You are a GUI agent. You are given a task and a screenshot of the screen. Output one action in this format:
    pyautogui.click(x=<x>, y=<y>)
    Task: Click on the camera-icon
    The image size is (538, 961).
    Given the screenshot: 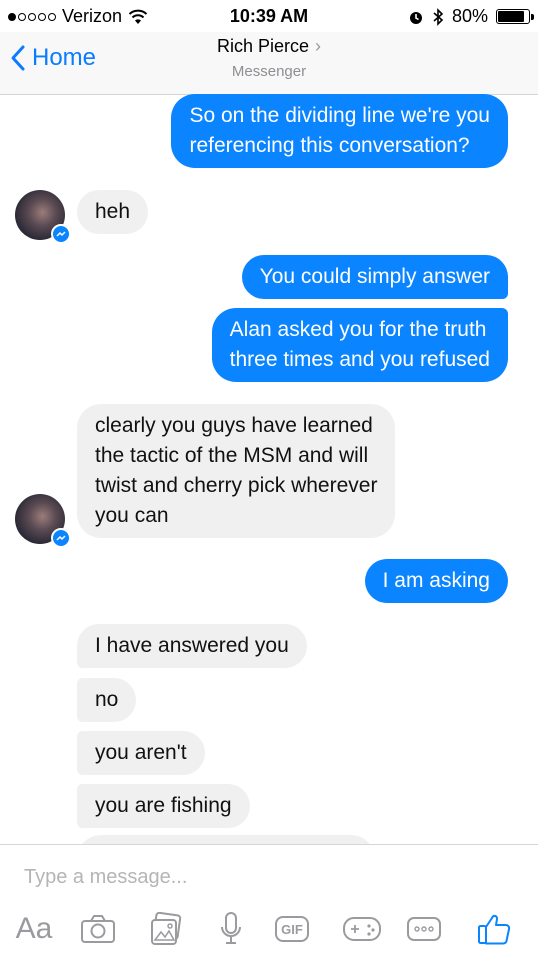 What is the action you would take?
    pyautogui.click(x=98, y=929)
    